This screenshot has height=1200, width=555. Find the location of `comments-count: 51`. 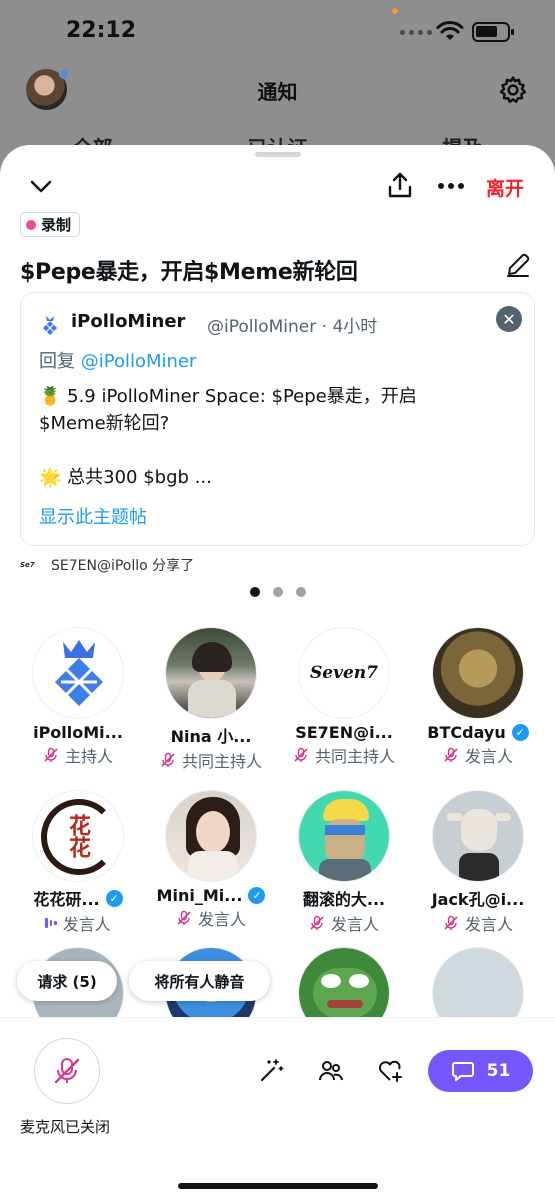

comments-count: 51 is located at coordinates (498, 1071).